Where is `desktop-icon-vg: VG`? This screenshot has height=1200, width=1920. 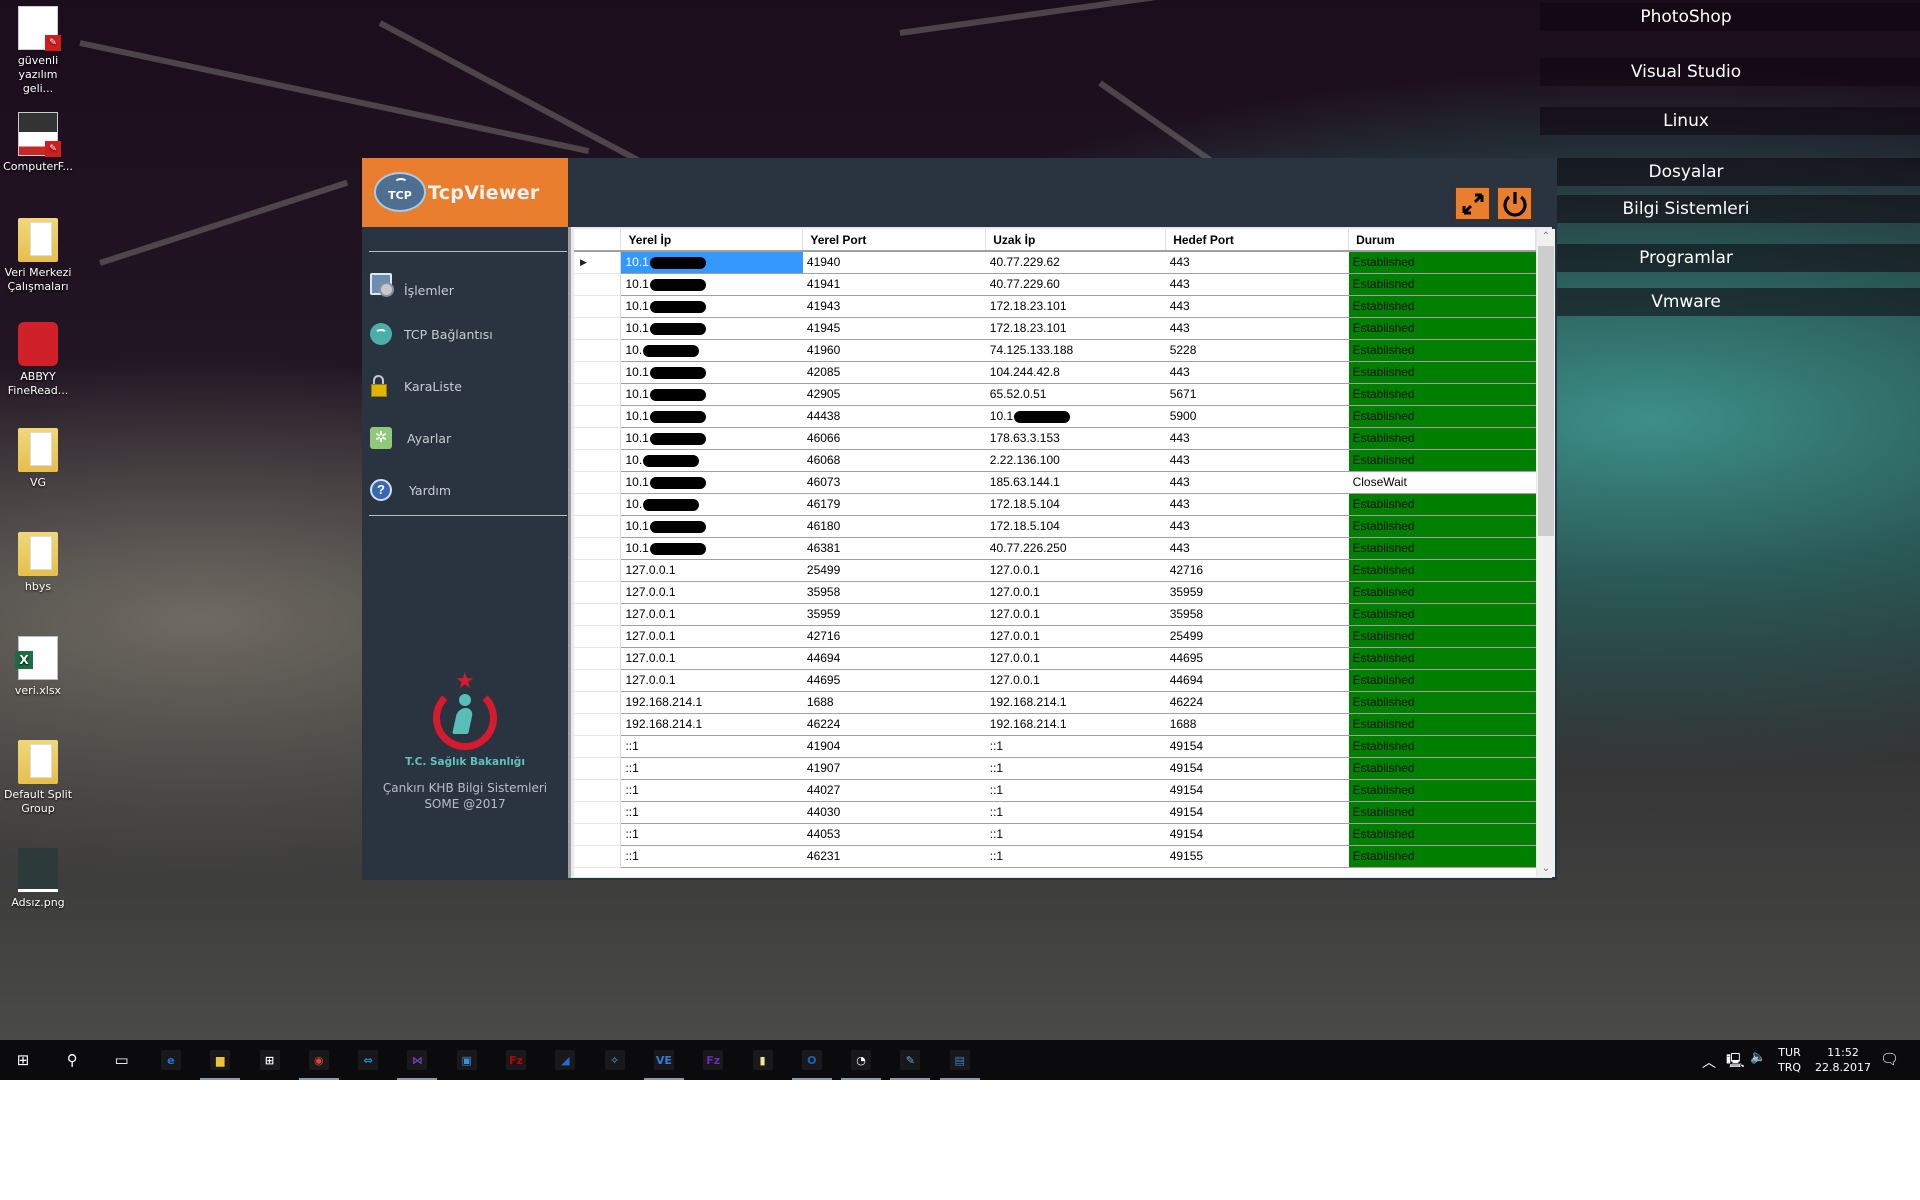 desktop-icon-vg: VG is located at coordinates (38, 459).